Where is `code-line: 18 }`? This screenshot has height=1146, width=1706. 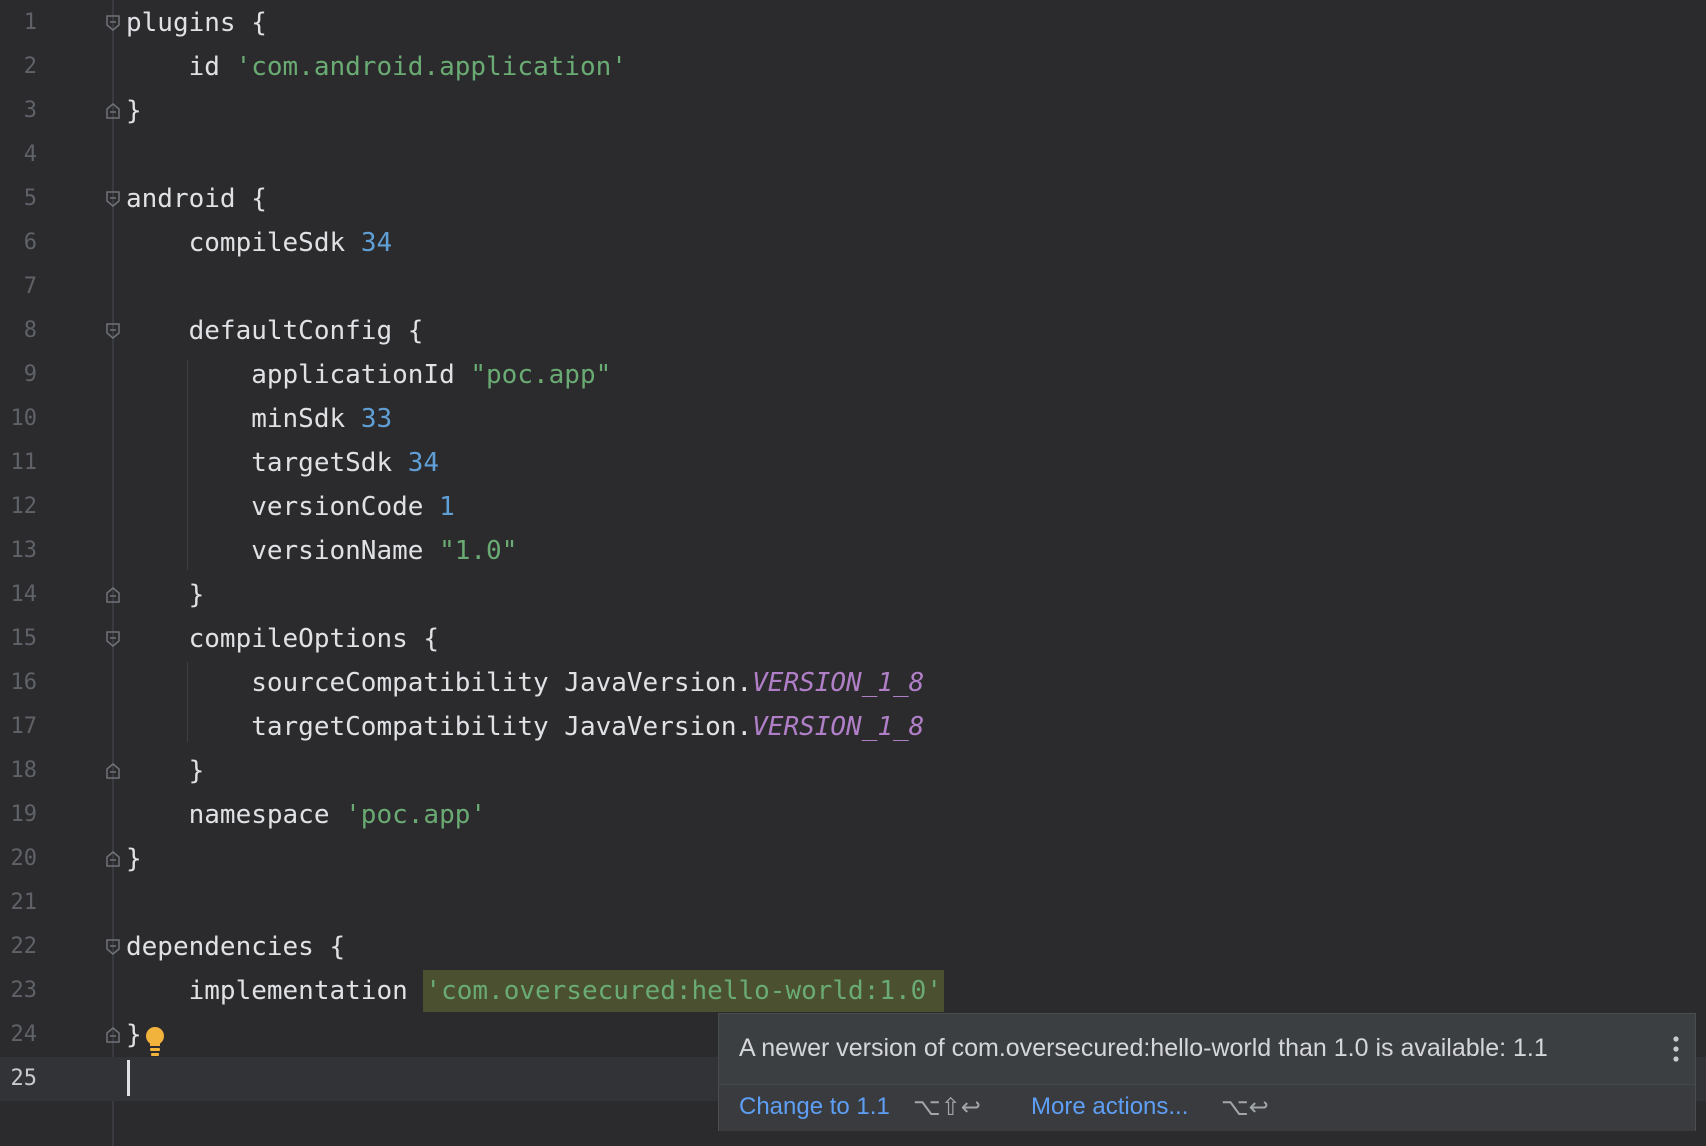 code-line: 18 } is located at coordinates (853, 771).